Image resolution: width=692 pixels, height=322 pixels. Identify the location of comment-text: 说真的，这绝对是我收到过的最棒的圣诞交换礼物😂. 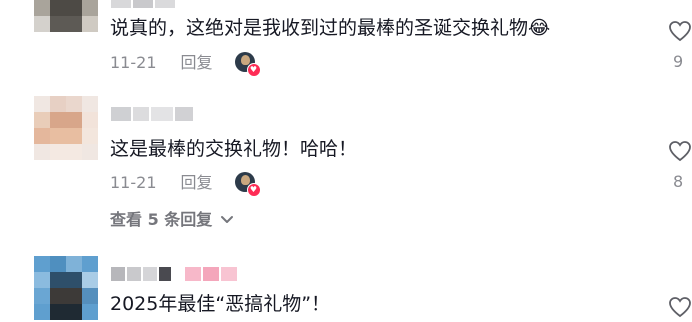
(330, 28).